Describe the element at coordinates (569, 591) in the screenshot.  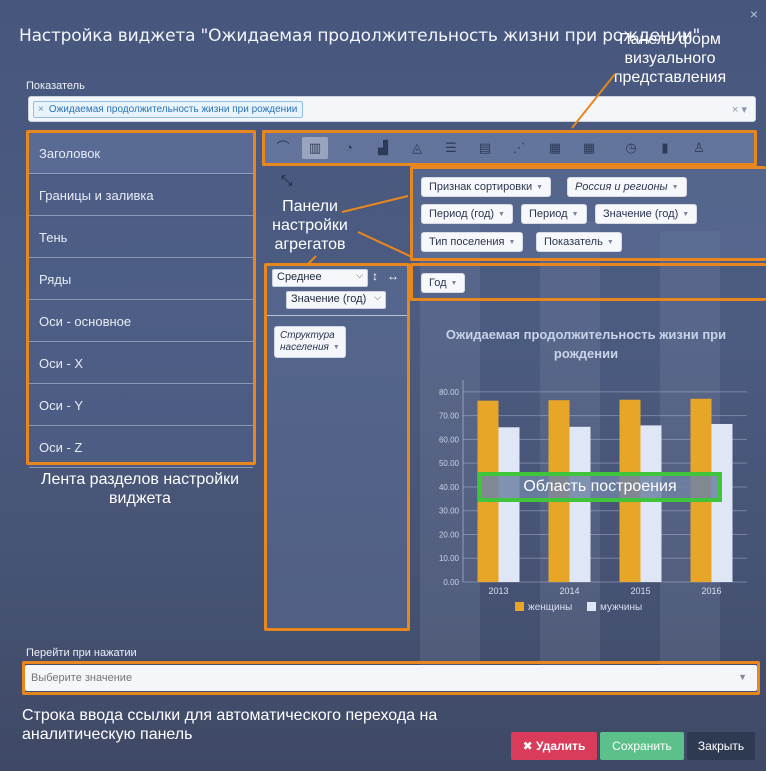
I see `x-tick-label: 2014` at that location.